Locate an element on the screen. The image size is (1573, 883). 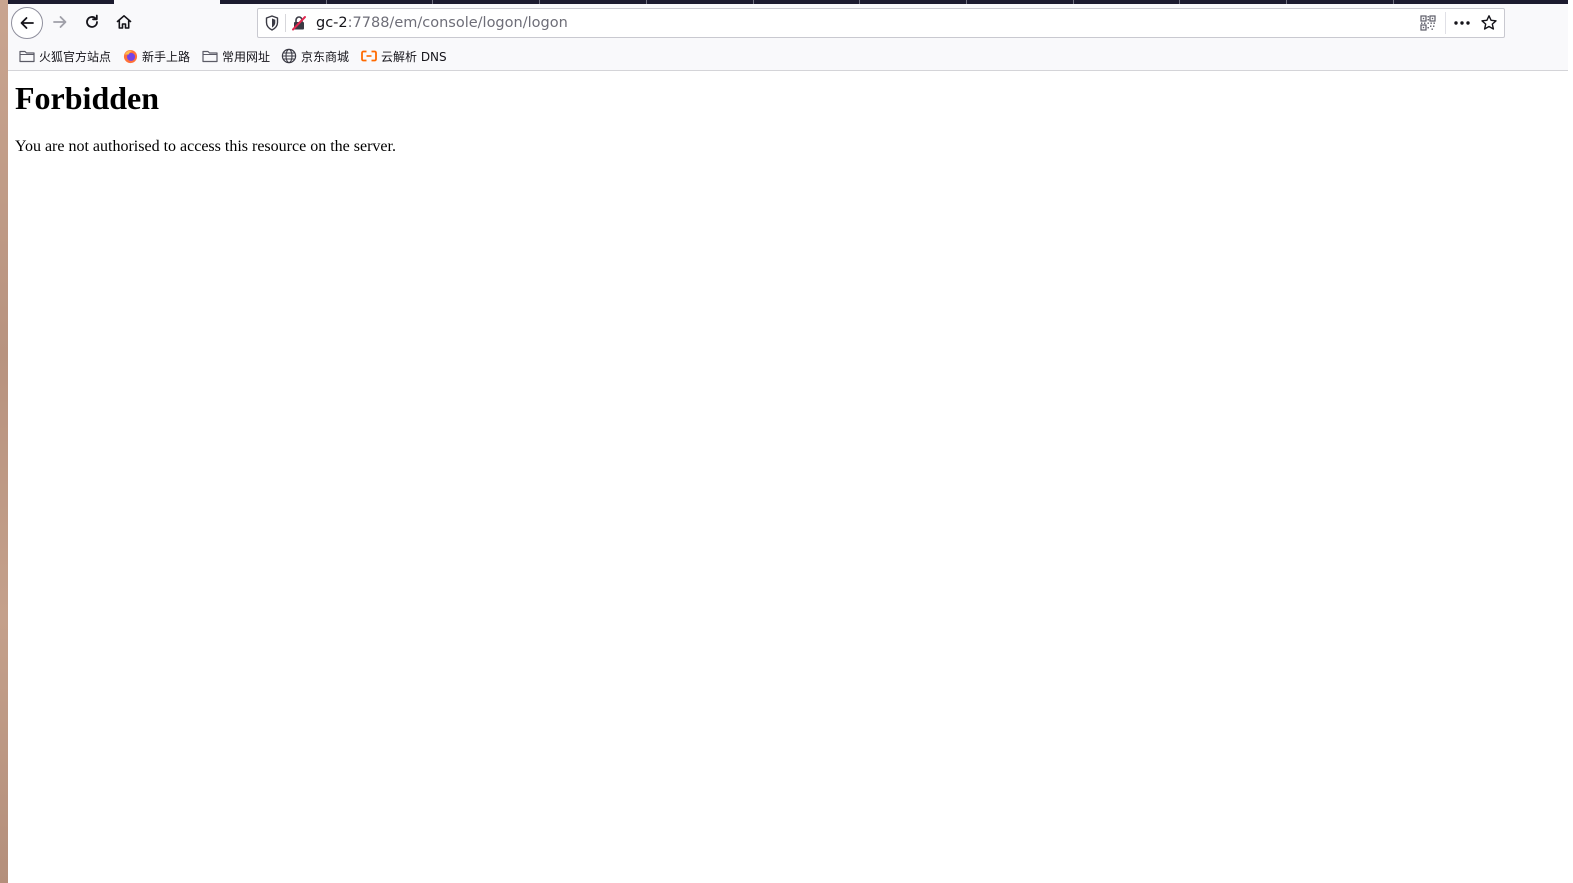
tracking-protection-button is located at coordinates (272, 23).